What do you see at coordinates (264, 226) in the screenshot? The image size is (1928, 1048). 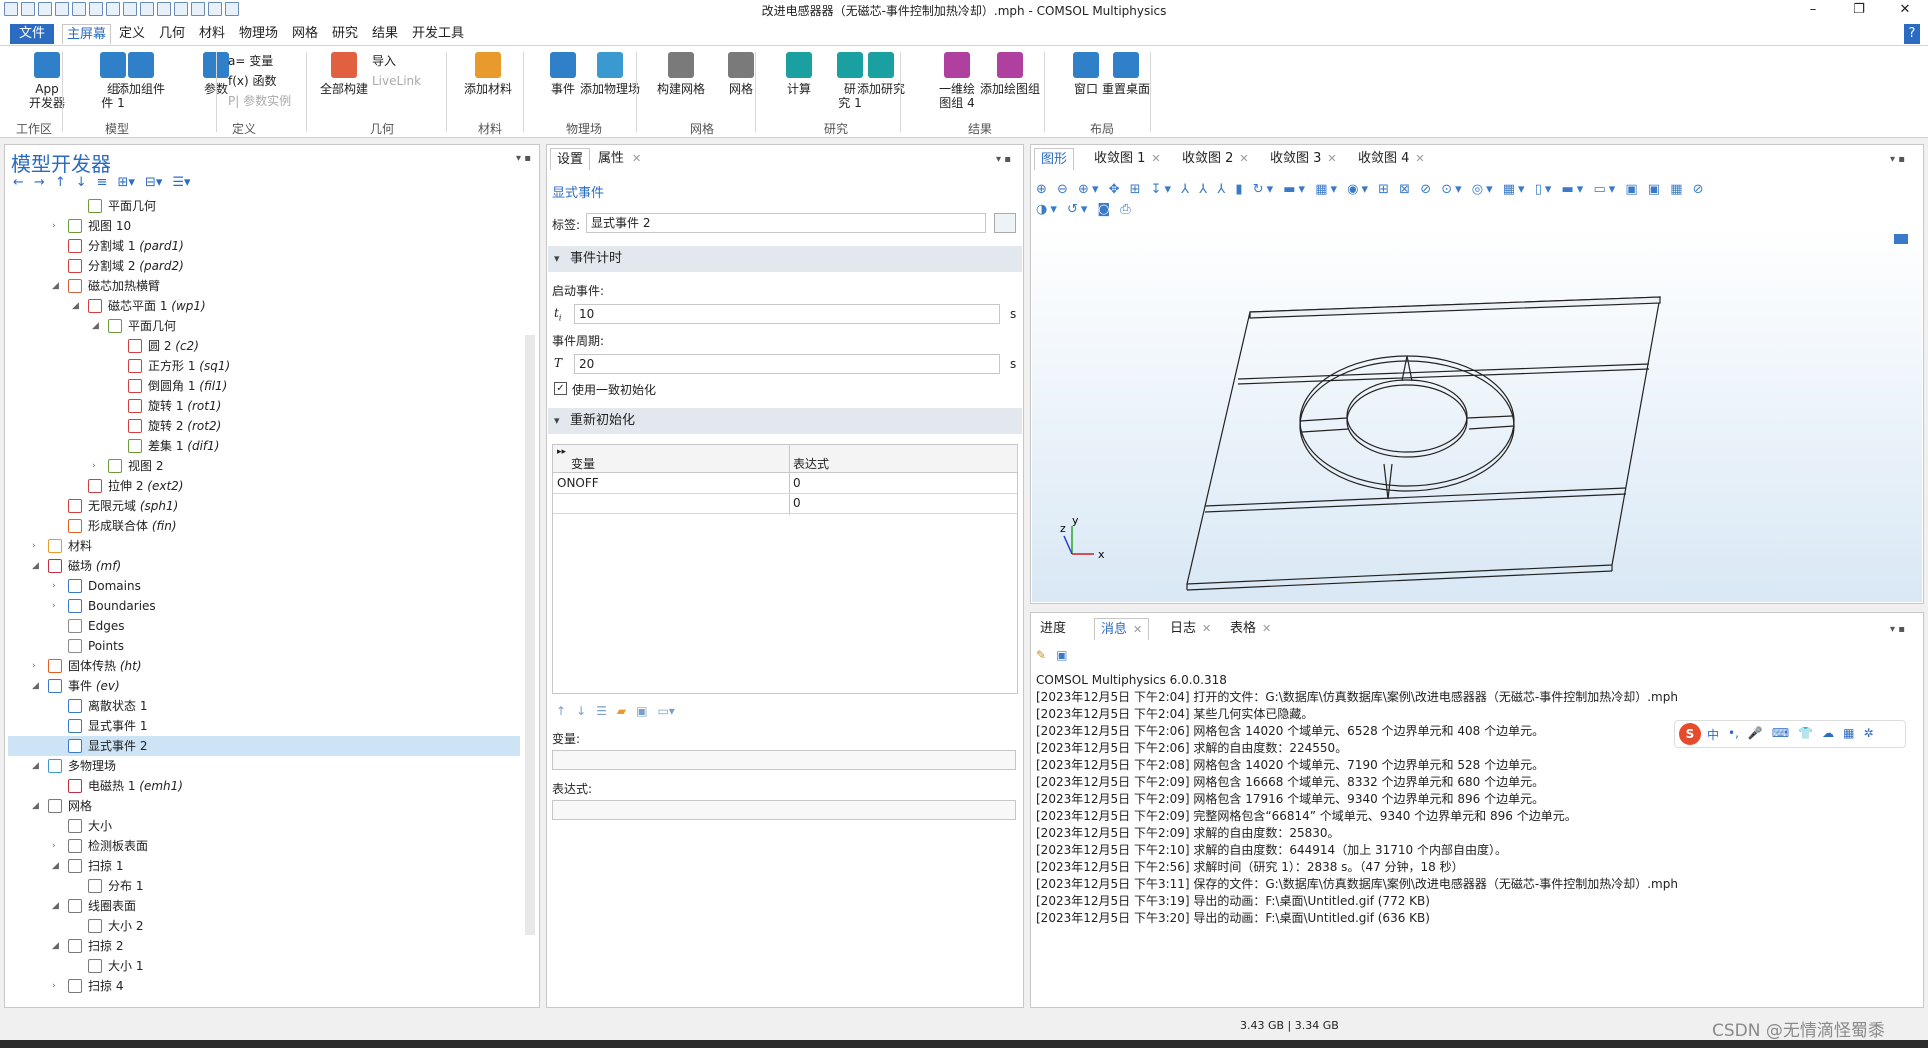 I see `tree-node: › 视图 10` at bounding box center [264, 226].